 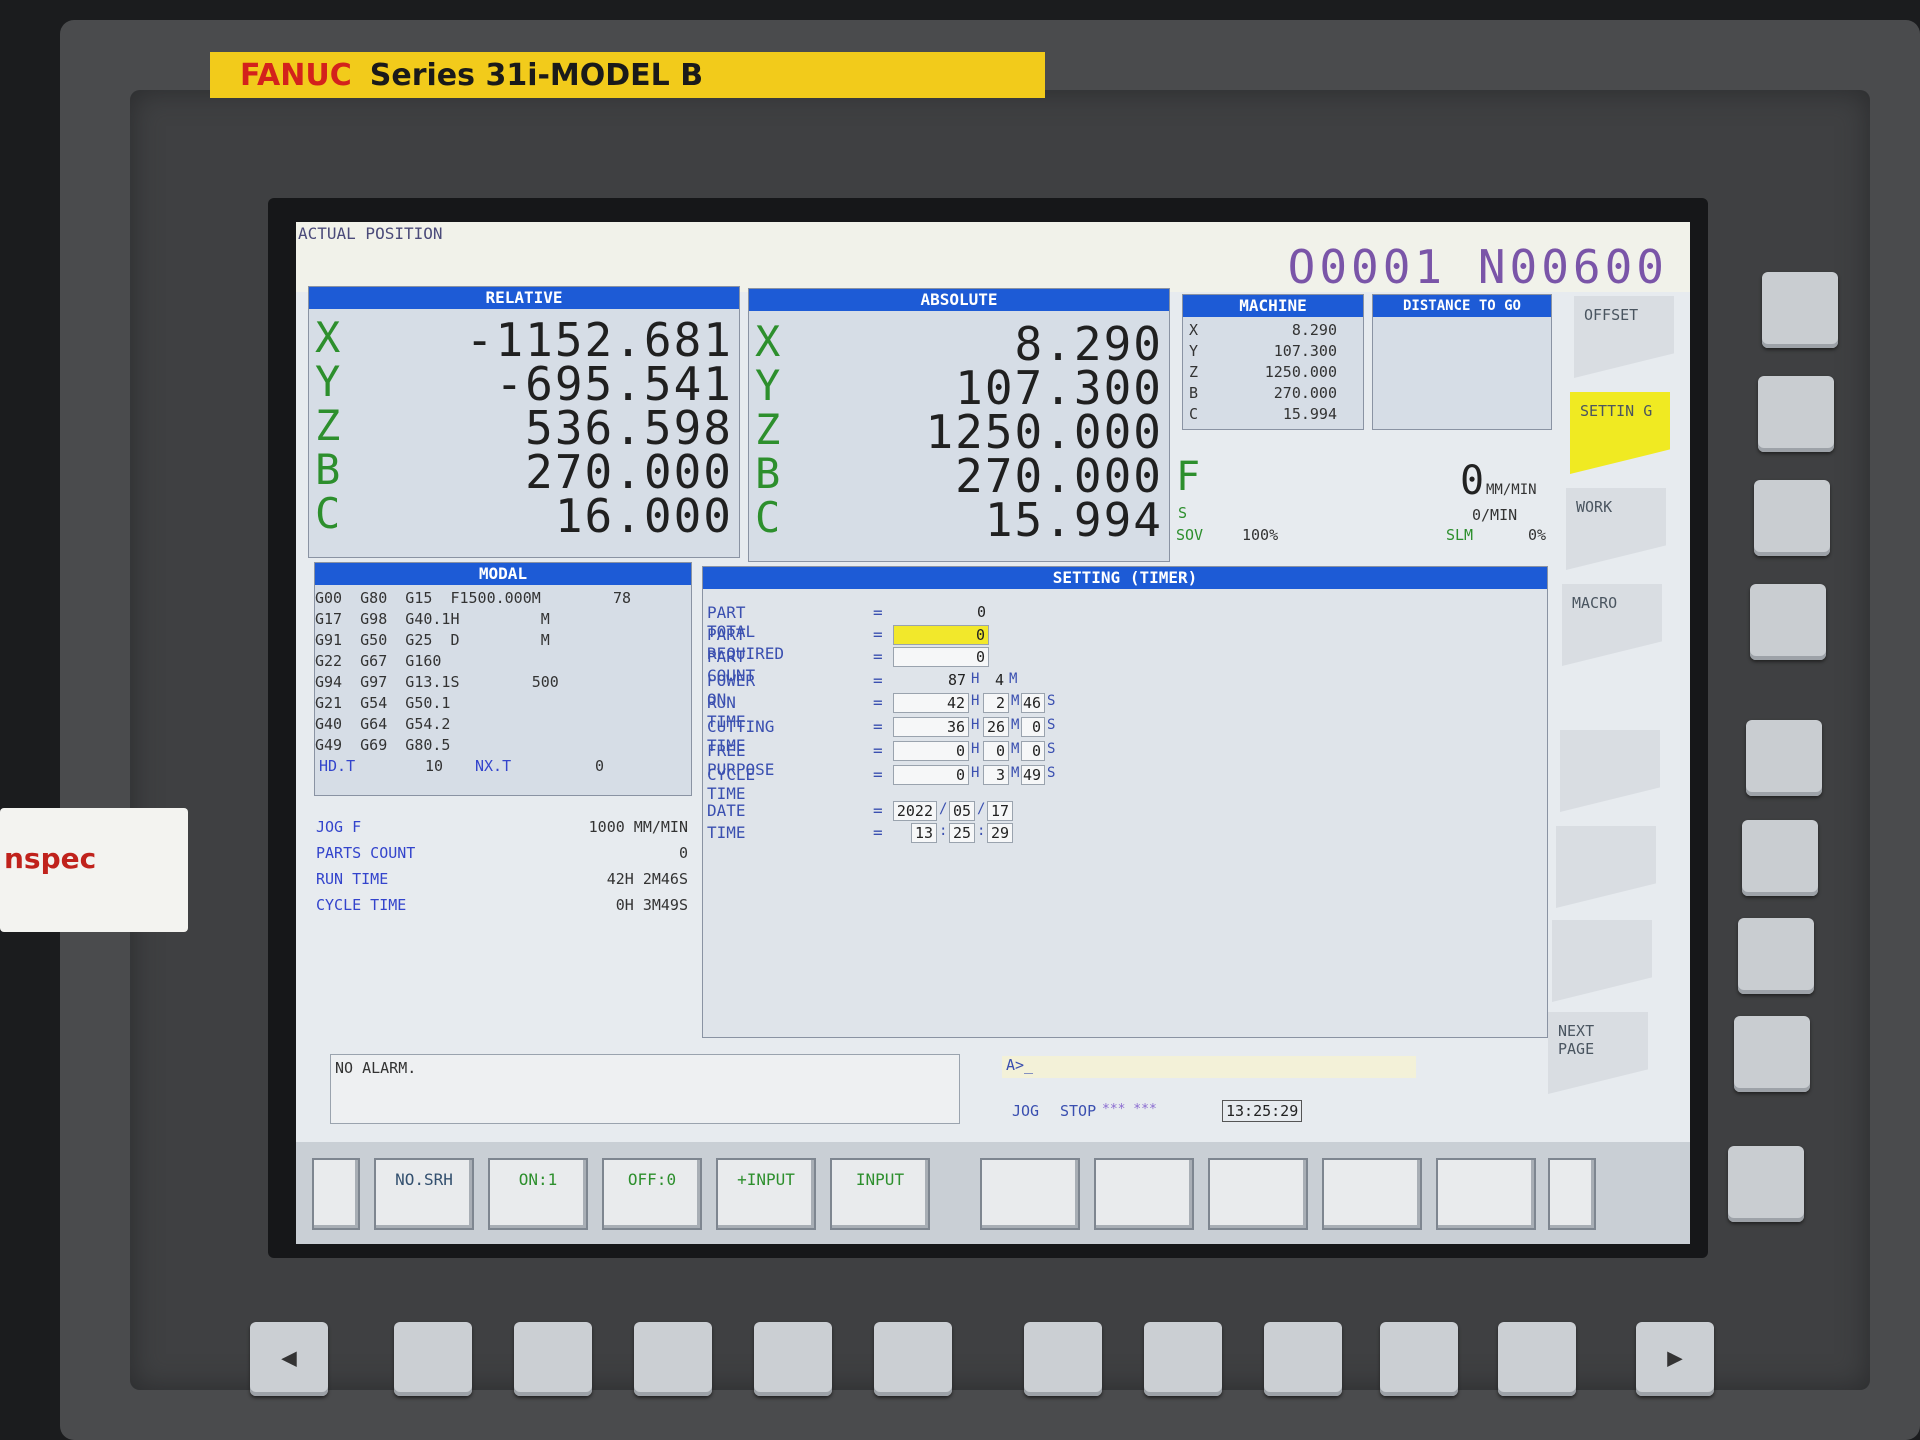 What do you see at coordinates (959, 432) in the screenshot?
I see `absolute-row-z: Z 1250.000` at bounding box center [959, 432].